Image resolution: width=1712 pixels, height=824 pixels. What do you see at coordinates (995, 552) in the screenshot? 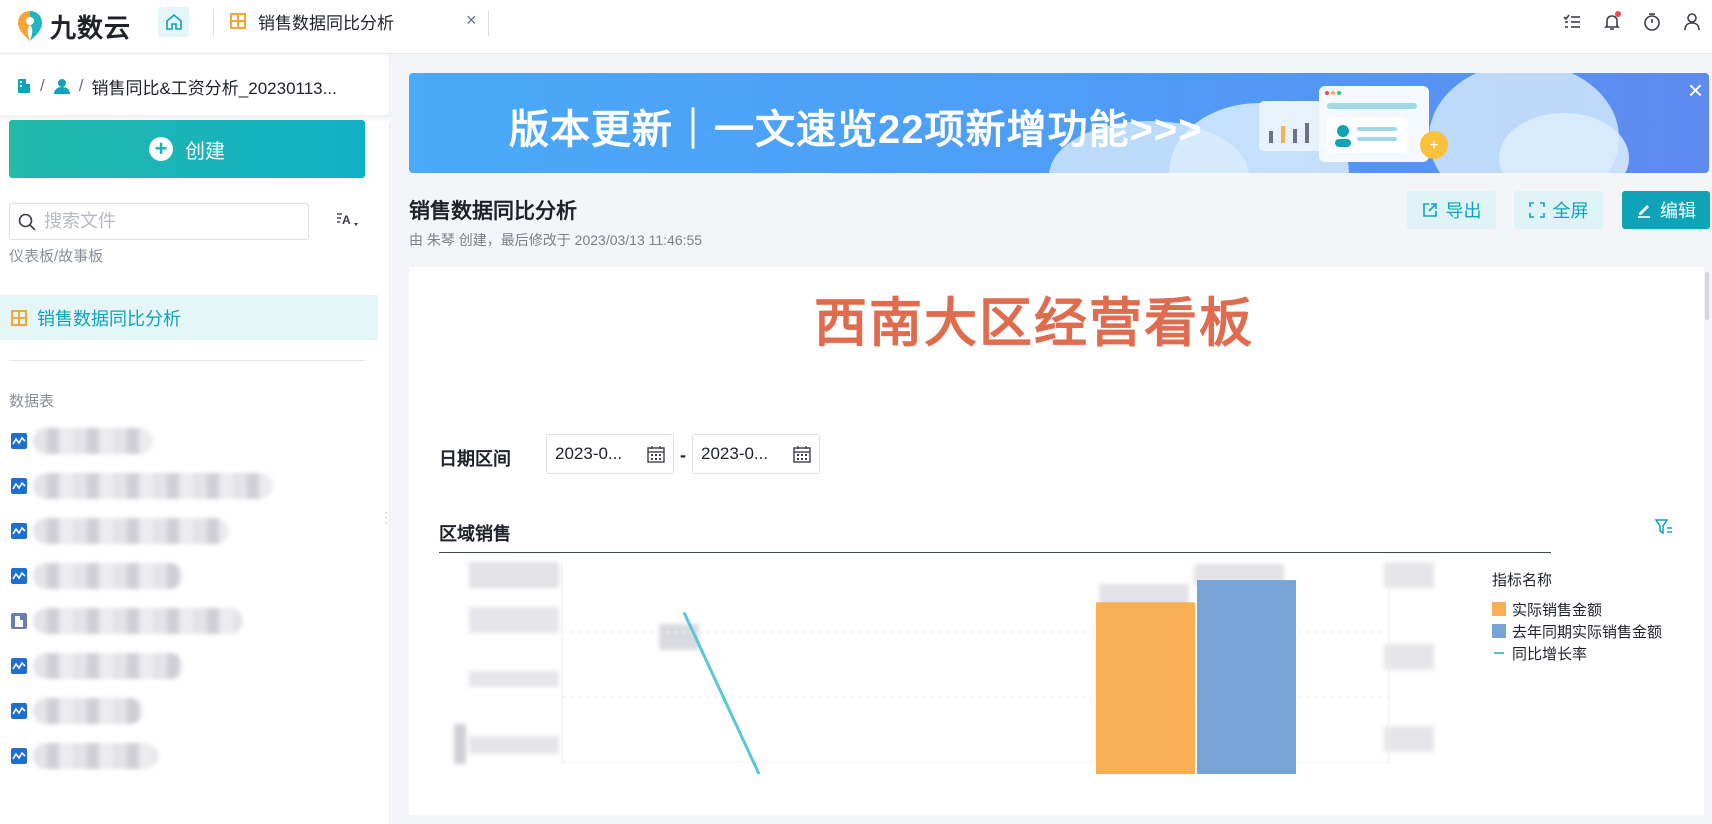
I see `chart-title-underline` at bounding box center [995, 552].